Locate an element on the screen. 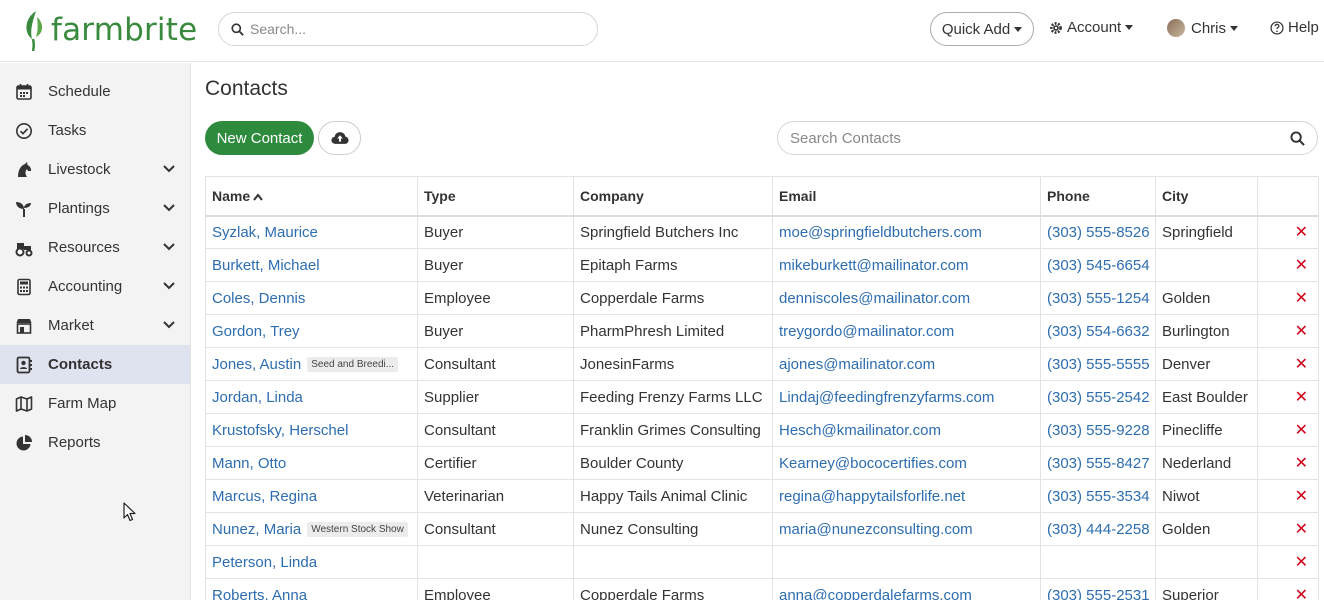  contact-name-link: Coles, Dennis is located at coordinates (258, 298).